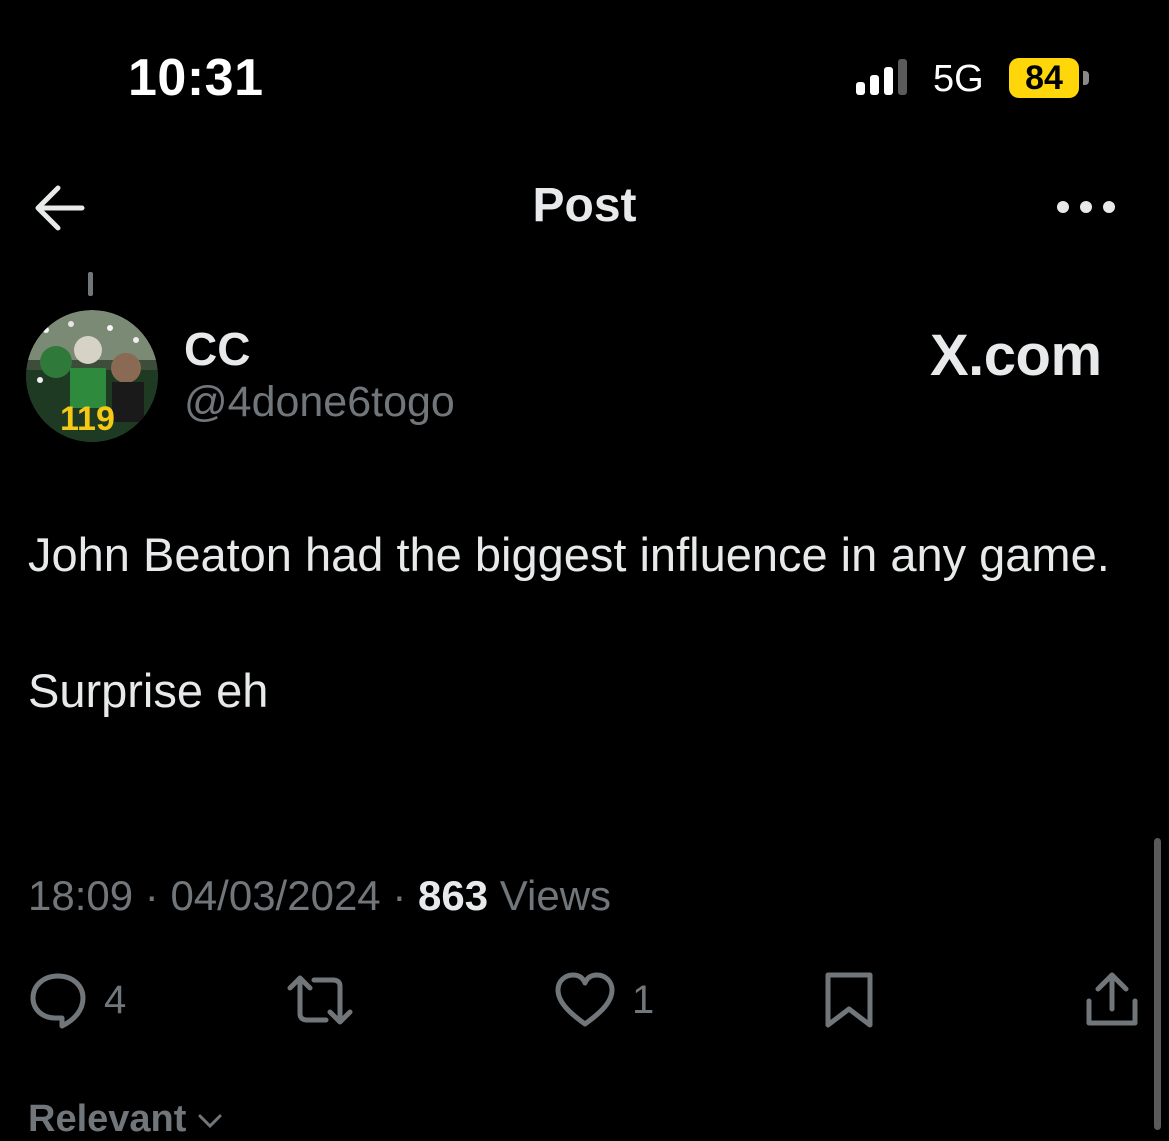  Describe the element at coordinates (210, 1121) in the screenshot. I see `chevron-down-icon` at that location.